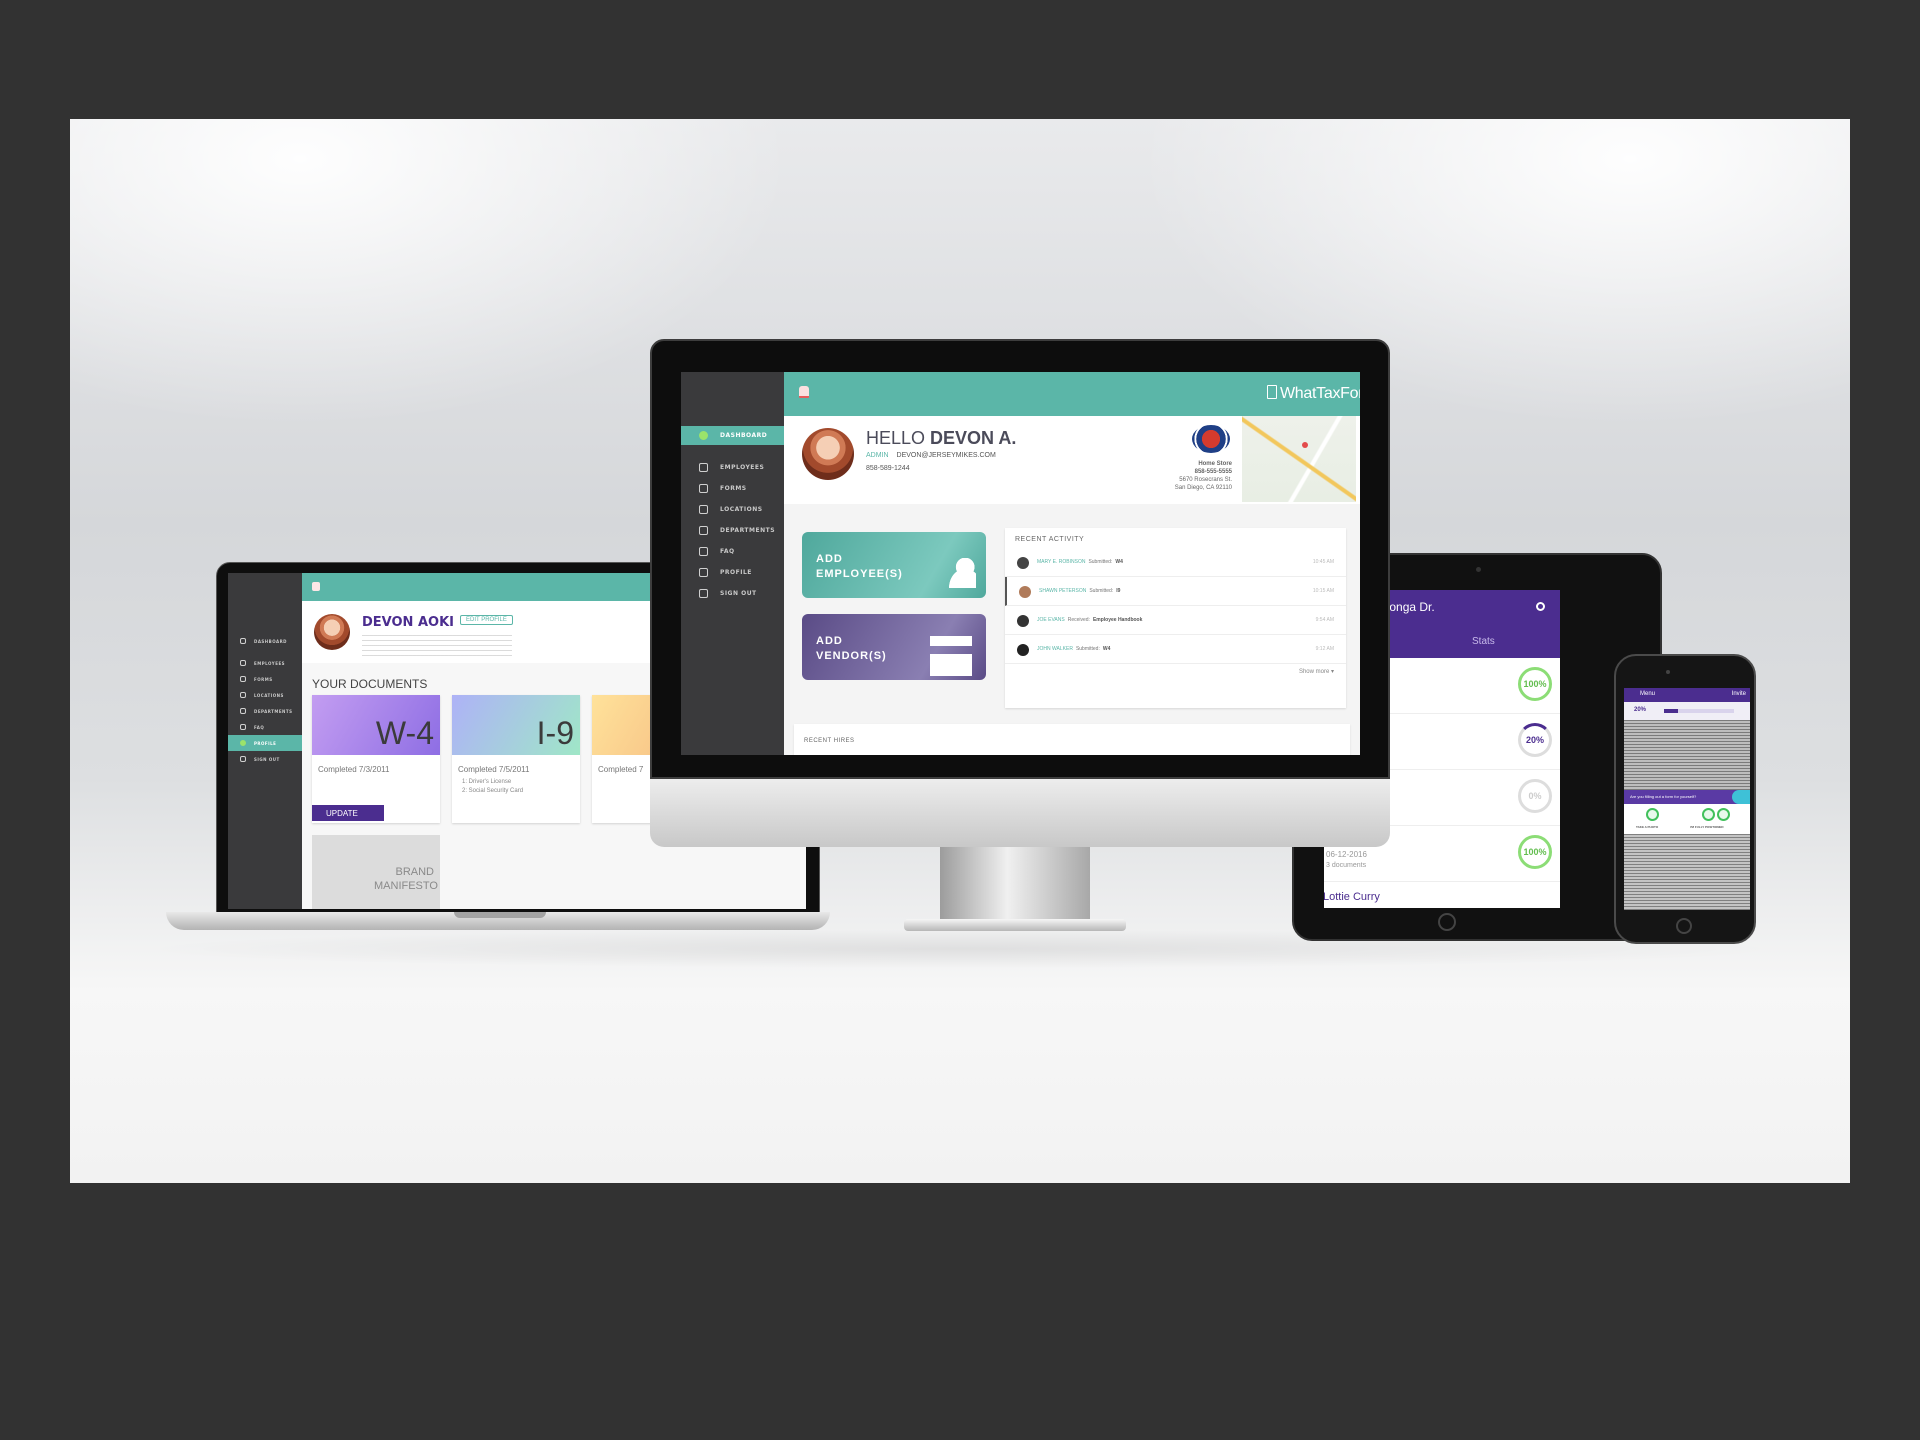 Image resolution: width=1920 pixels, height=1440 pixels. Describe the element at coordinates (1175, 591) in the screenshot. I see `activity-row: SHAWN PETERSON Submitted: I9 10:15 AM` at that location.